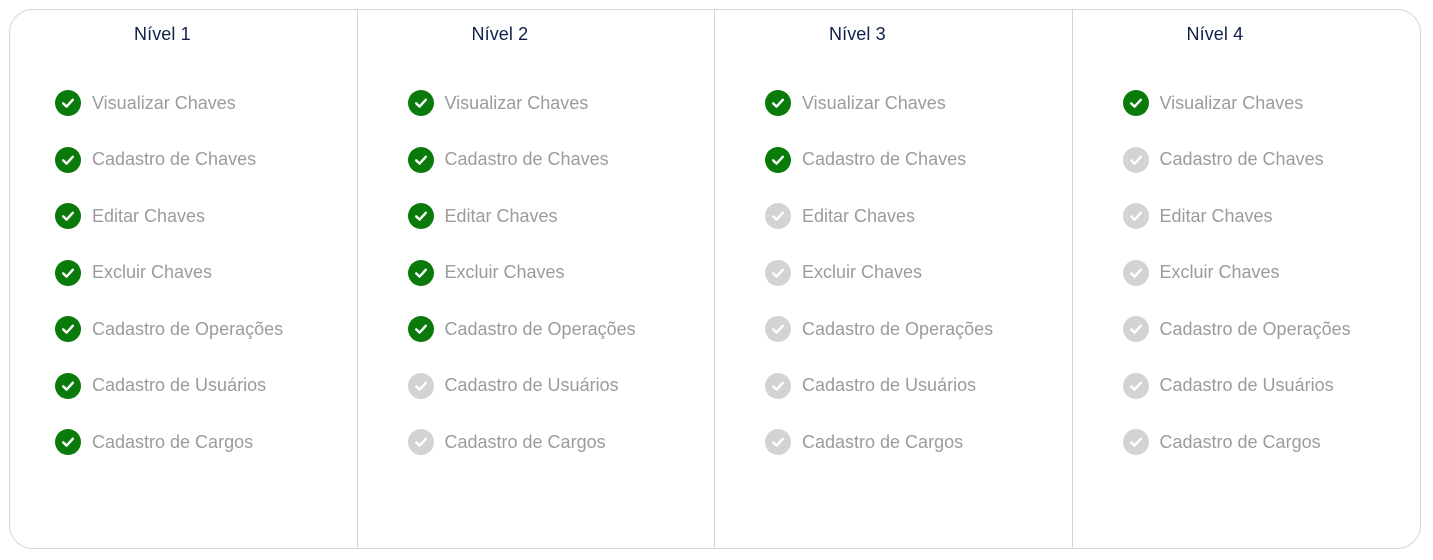 The image size is (1433, 560). Describe the element at coordinates (500, 34) in the screenshot. I see `level-title: Nível 2` at that location.